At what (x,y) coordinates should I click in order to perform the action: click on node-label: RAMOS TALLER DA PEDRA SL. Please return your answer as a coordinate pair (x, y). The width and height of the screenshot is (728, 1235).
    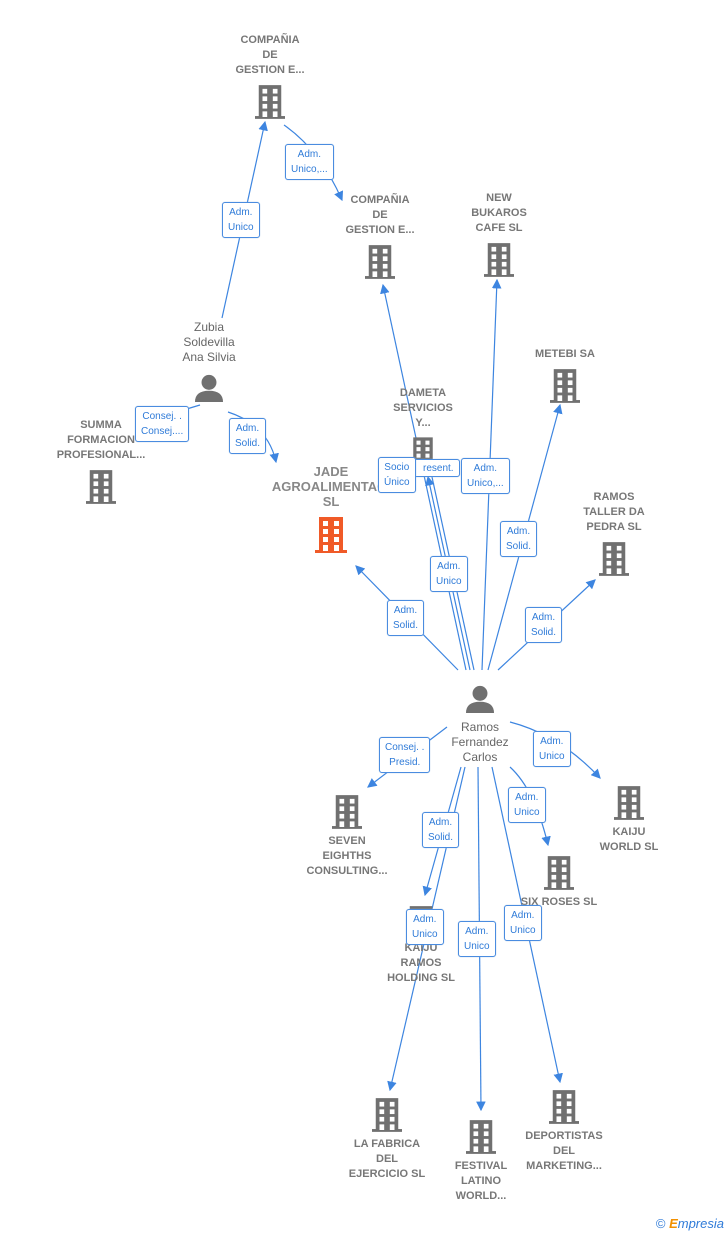
    Looking at the image, I should click on (614, 512).